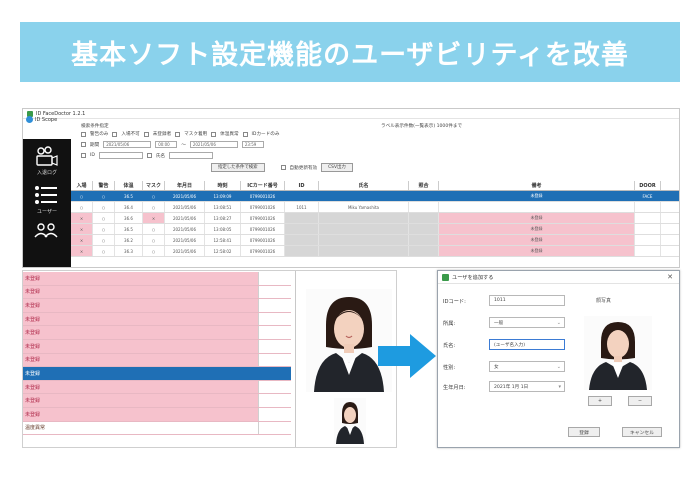 Image resolution: width=700 pixels, height=500 pixels. Describe the element at coordinates (129, 229) in the screenshot. I see `table-cell: 36.5` at that location.